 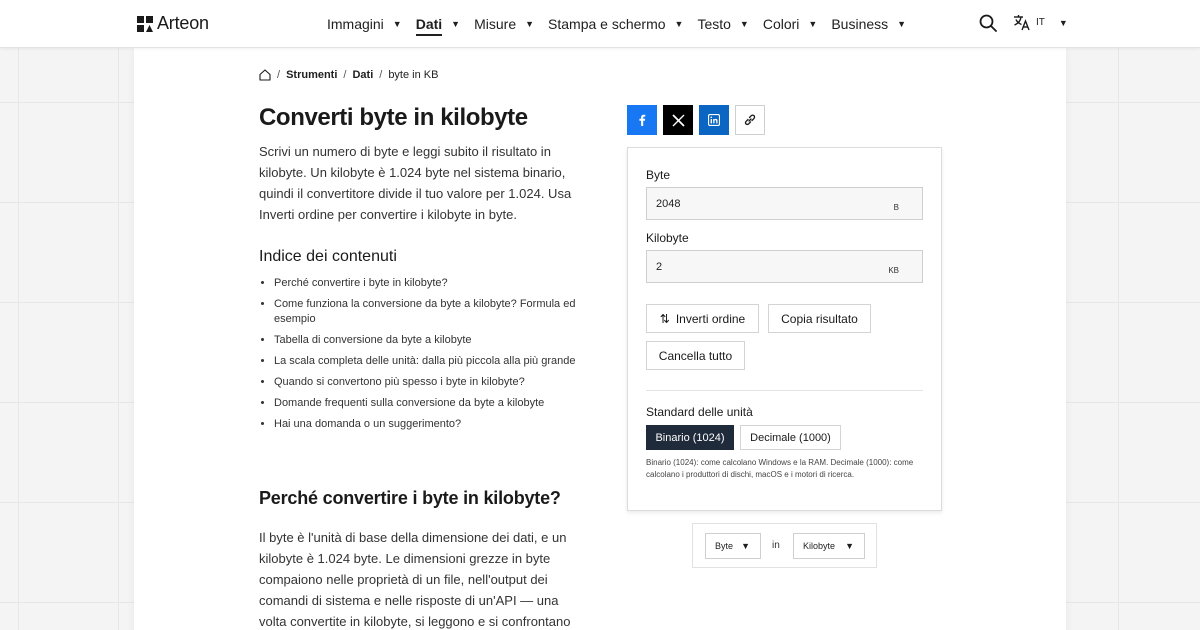 I want to click on share-linkedin-button, so click(x=714, y=120).